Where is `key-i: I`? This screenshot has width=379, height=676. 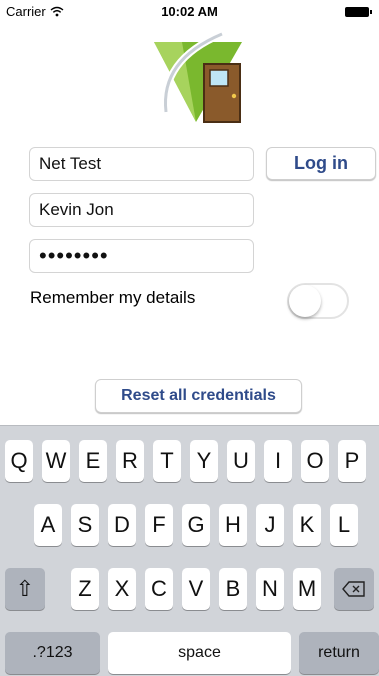 key-i: I is located at coordinates (278, 461).